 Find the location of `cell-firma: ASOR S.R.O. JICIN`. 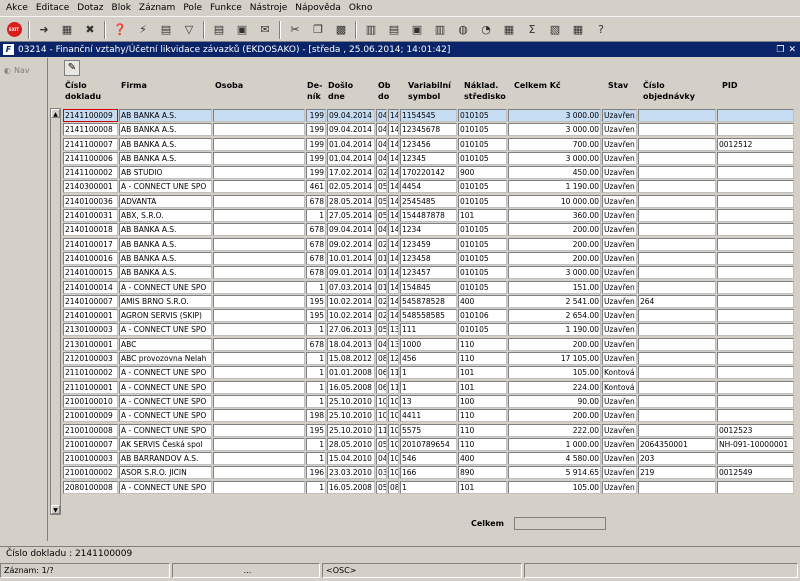

cell-firma: ASOR S.R.O. JICIN is located at coordinates (165, 473).